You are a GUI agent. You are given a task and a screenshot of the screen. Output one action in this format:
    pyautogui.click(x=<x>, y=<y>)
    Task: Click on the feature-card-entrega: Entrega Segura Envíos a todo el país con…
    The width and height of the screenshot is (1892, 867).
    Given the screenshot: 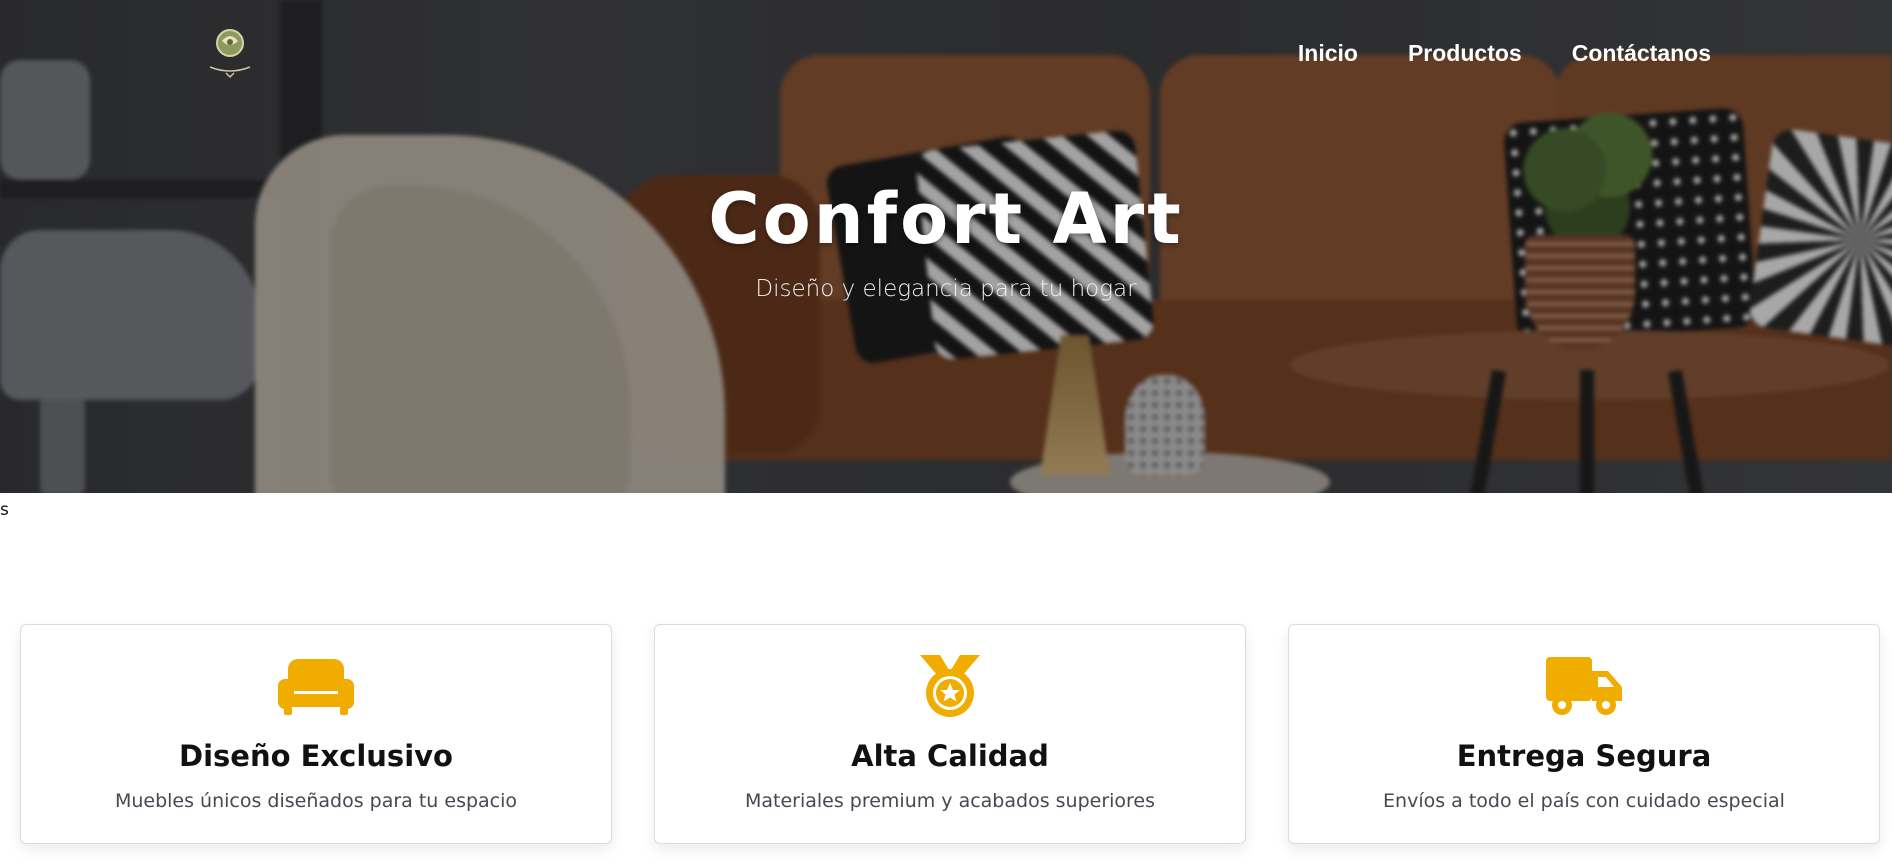 What is the action you would take?
    pyautogui.click(x=1584, y=734)
    